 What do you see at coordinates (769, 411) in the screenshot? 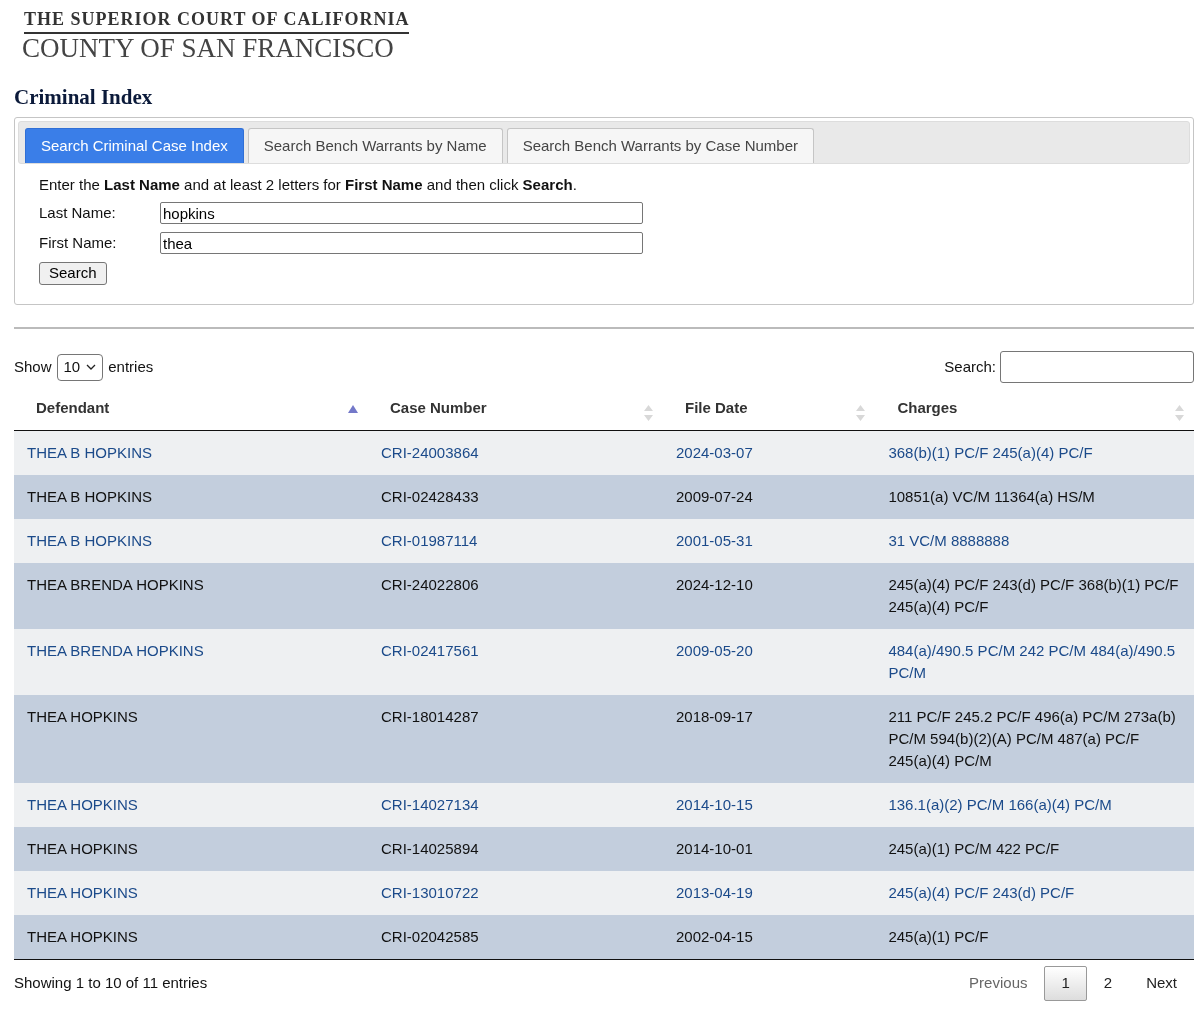
I see `column-header: File Date` at bounding box center [769, 411].